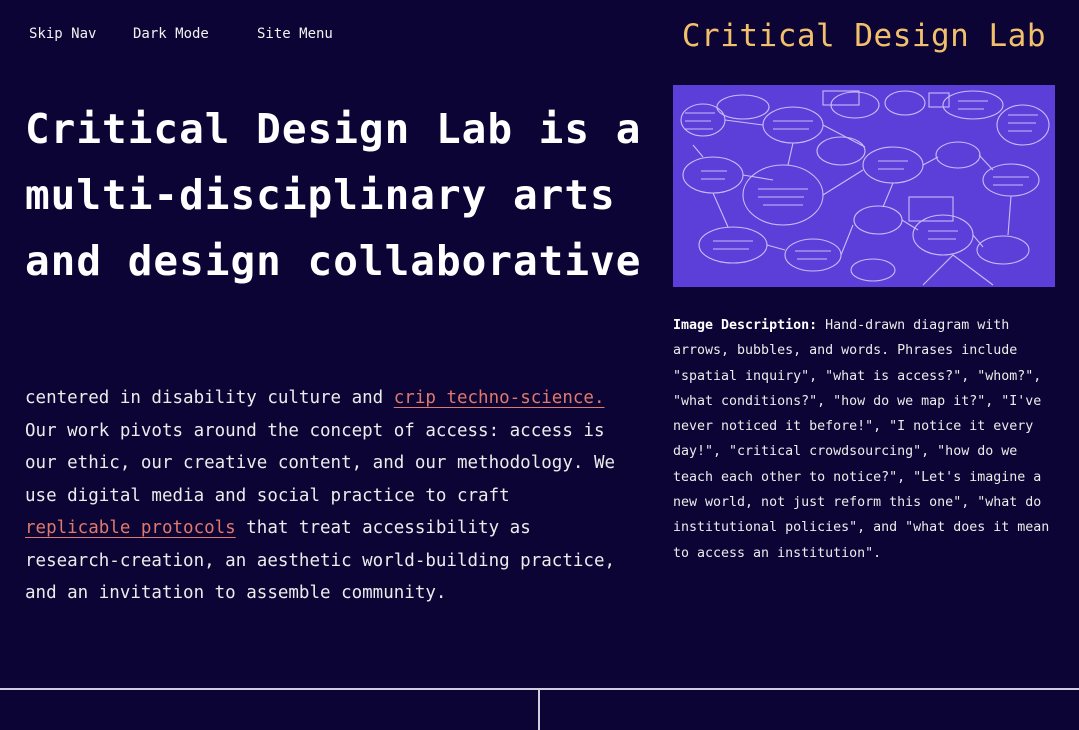  I want to click on image-description-label: Image Description:, so click(745, 325).